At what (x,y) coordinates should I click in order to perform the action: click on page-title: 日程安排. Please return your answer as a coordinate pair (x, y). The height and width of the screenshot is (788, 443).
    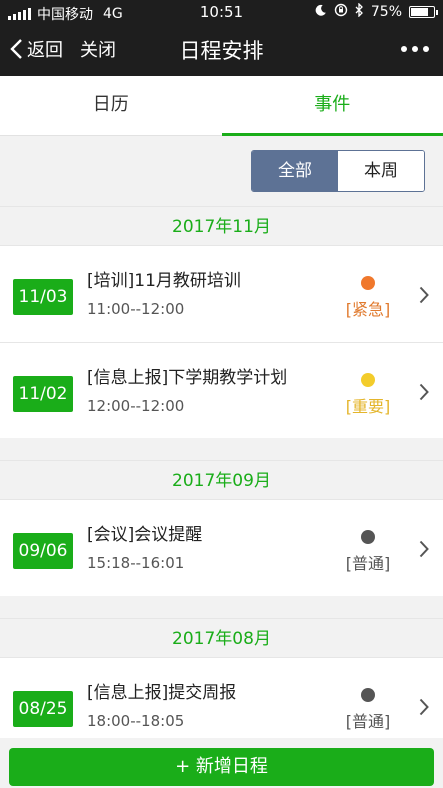
    Looking at the image, I should click on (221, 51).